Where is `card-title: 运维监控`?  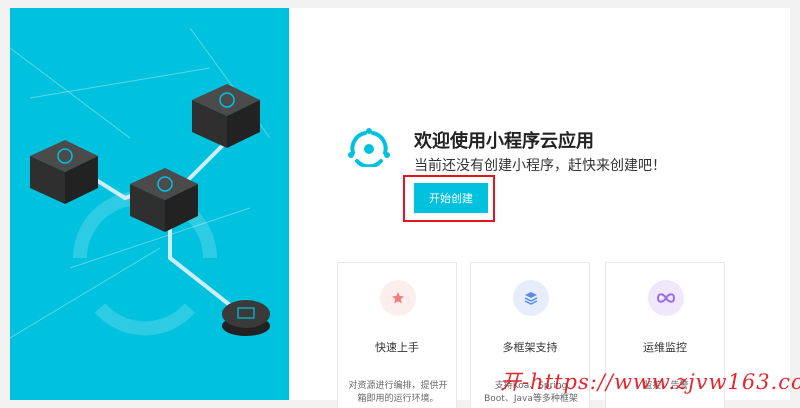 card-title: 运维监控 is located at coordinates (665, 347).